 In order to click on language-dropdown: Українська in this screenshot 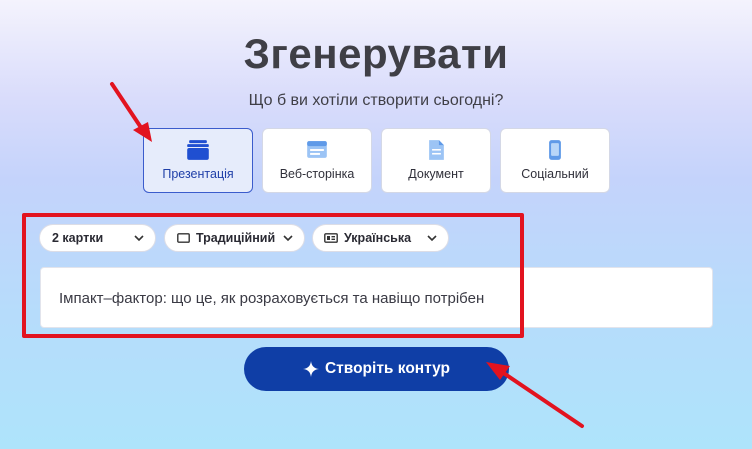, I will do `click(380, 238)`.